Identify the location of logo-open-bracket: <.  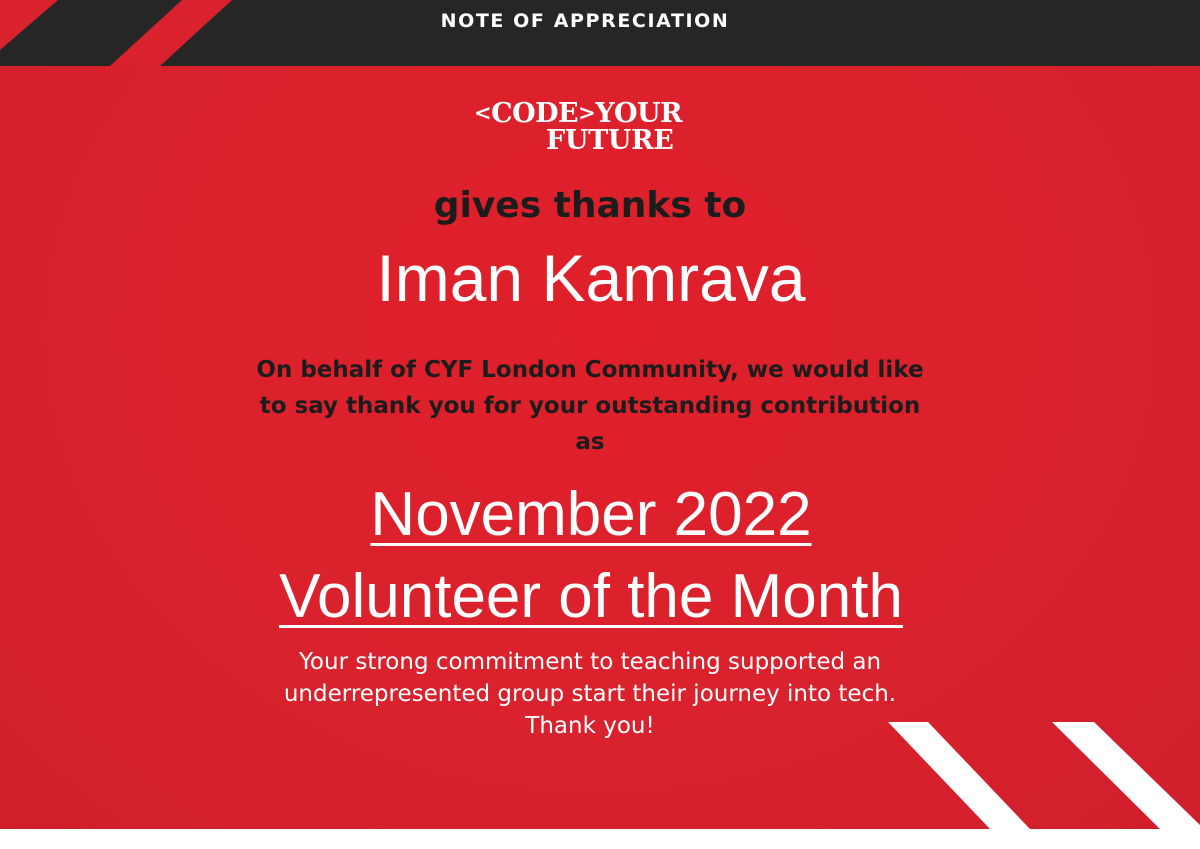
(483, 112).